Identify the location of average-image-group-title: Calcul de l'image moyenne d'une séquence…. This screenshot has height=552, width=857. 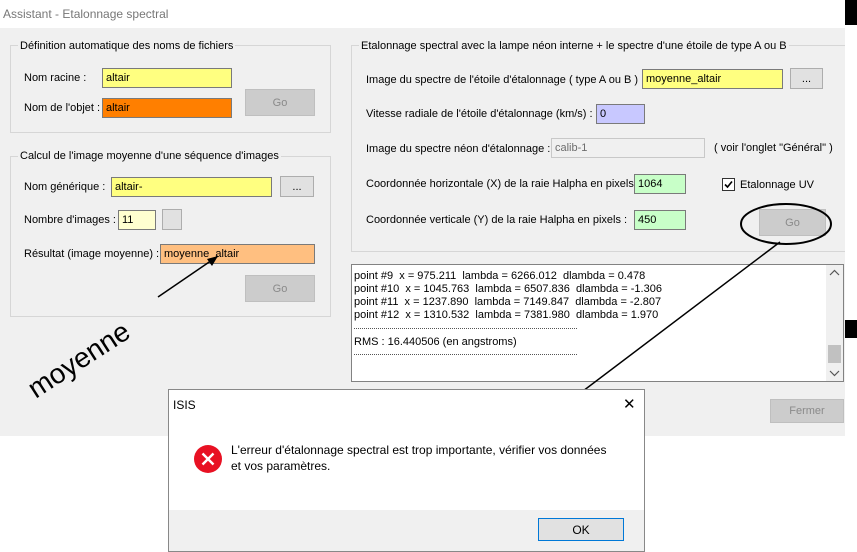
(149, 156).